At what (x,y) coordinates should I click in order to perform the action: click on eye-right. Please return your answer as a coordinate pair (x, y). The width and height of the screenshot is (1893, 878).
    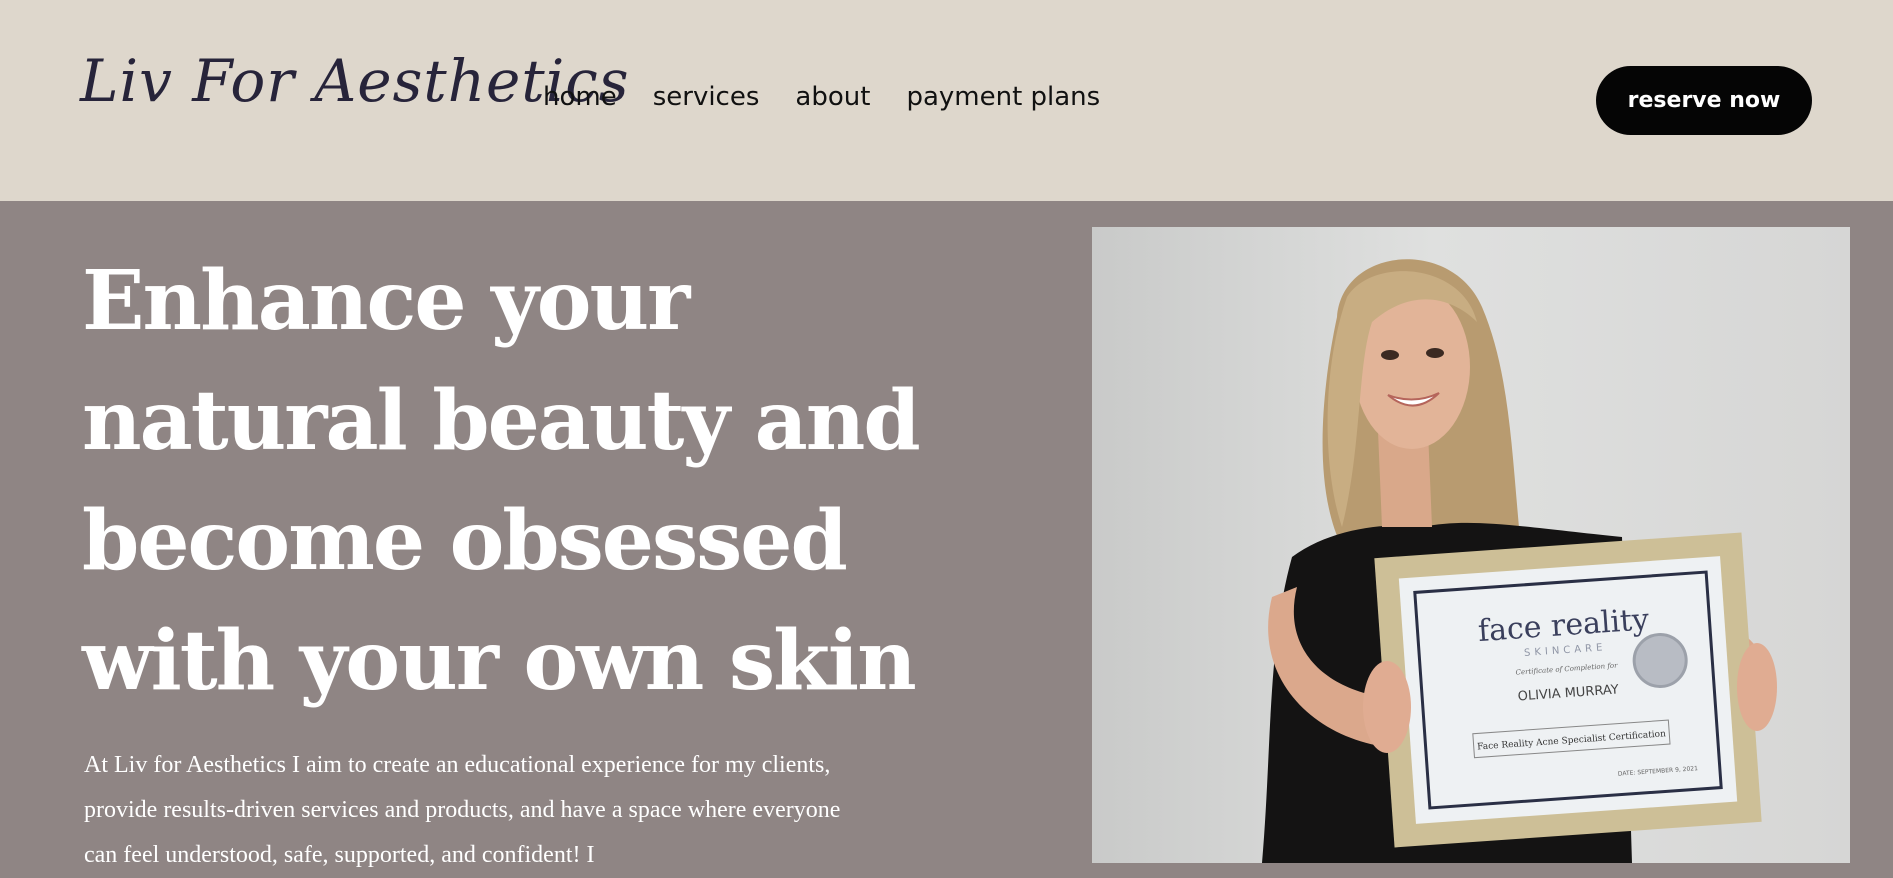
    Looking at the image, I should click on (1435, 353).